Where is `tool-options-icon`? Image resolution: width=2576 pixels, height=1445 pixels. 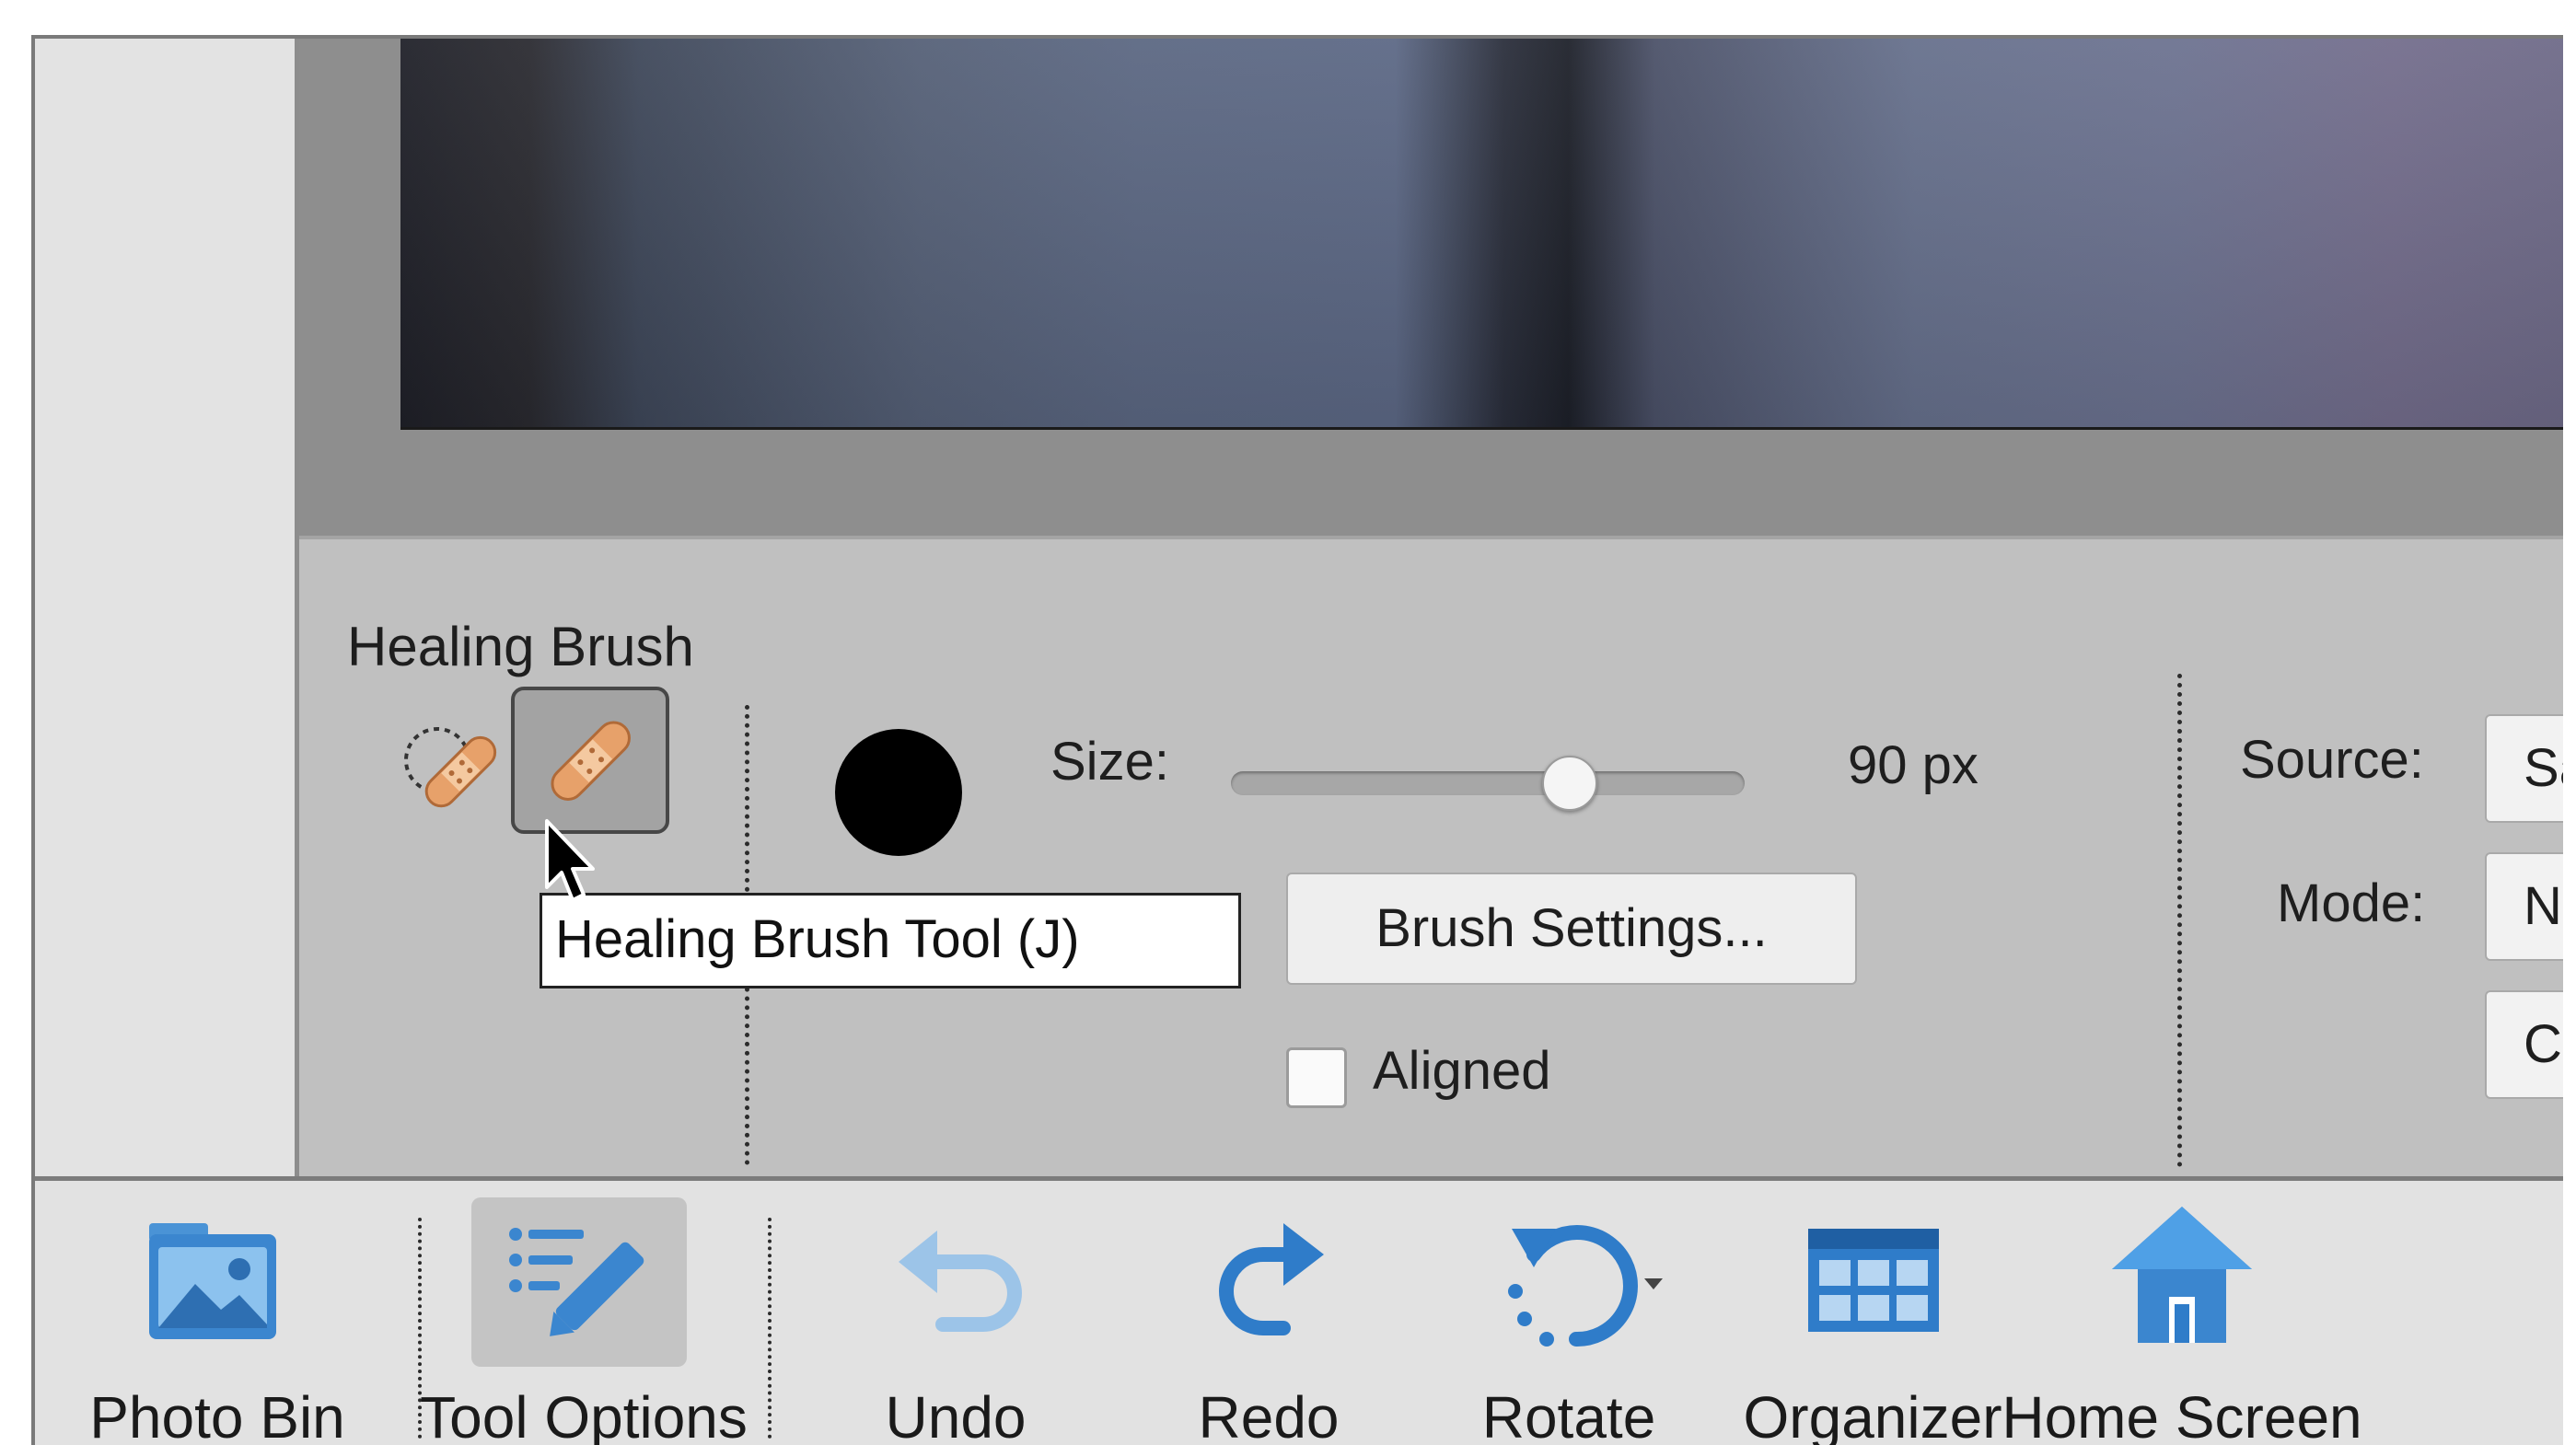 tool-options-icon is located at coordinates (576, 1282).